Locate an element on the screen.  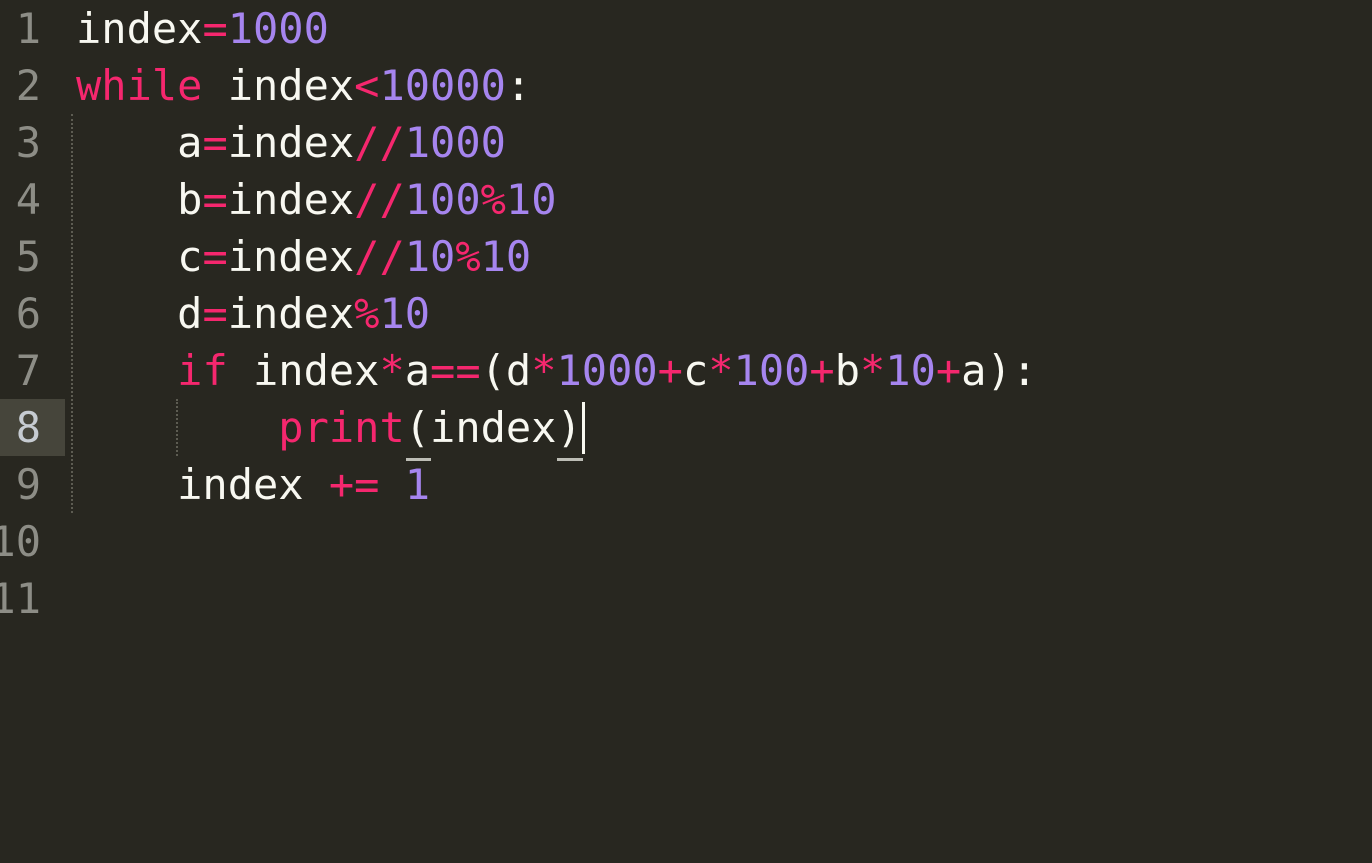
code-line: 2 while index<10000: is located at coordinates (686, 85).